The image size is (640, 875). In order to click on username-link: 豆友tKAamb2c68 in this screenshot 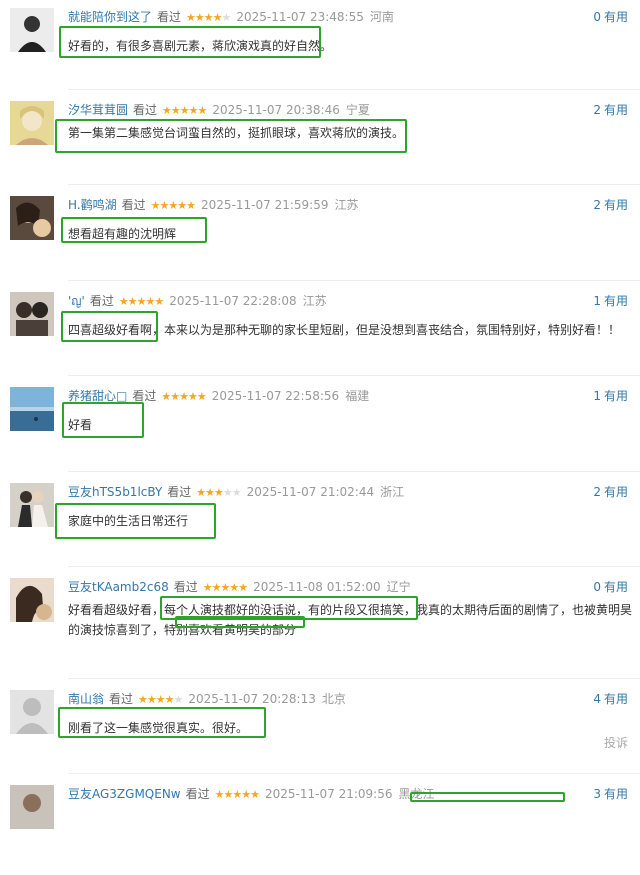, I will do `click(118, 587)`.